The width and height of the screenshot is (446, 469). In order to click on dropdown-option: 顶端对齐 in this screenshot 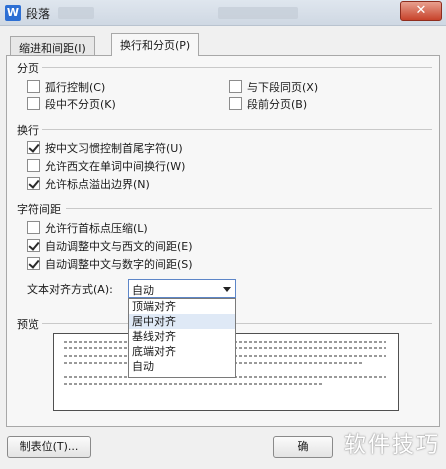, I will do `click(182, 306)`.